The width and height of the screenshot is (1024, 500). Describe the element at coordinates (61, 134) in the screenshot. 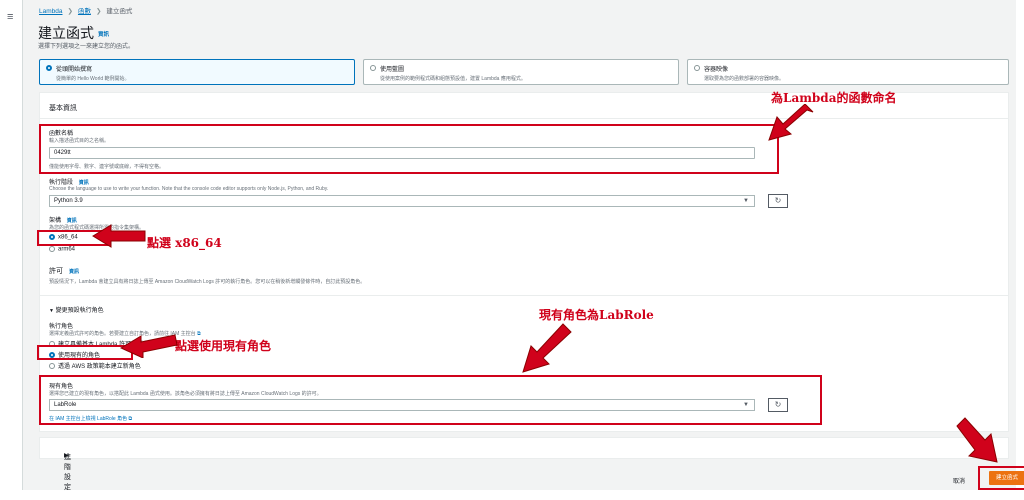

I see `function-name-label: 函數名稱` at that location.